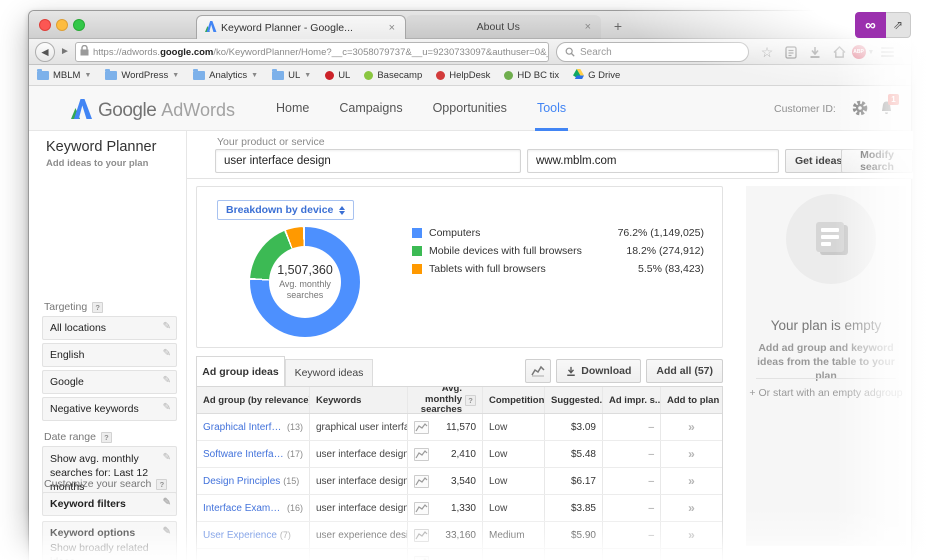 This screenshot has height=560, width=940. What do you see at coordinates (286, 210) in the screenshot?
I see `breakdown-dropdown: Breakdown by device` at bounding box center [286, 210].